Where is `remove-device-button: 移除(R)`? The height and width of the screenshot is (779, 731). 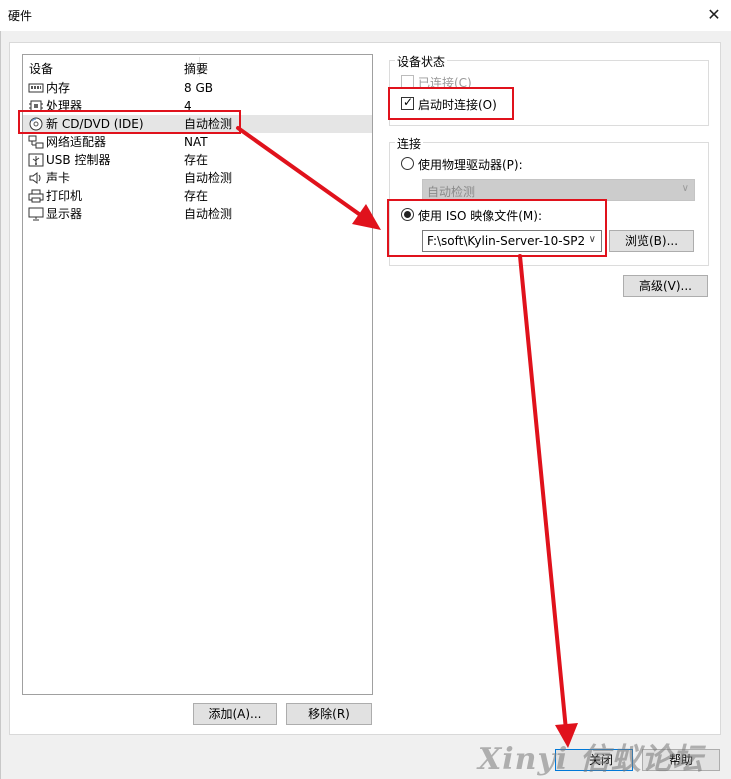 remove-device-button: 移除(R) is located at coordinates (329, 714).